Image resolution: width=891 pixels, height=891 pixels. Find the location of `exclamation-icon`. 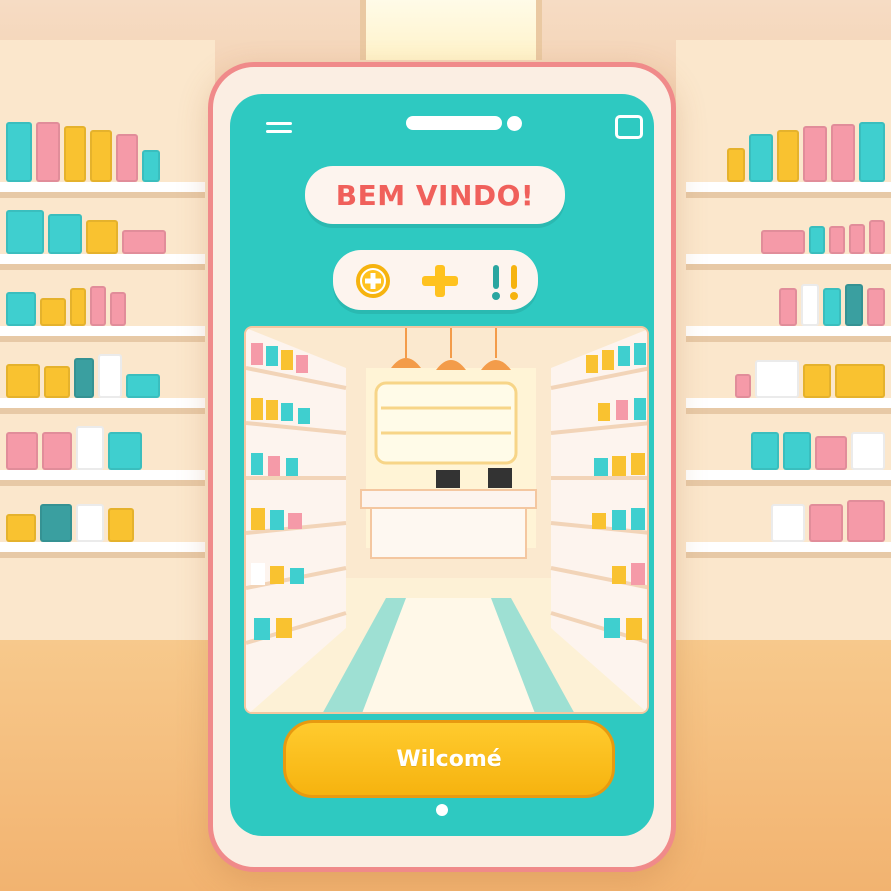

exclamation-icon is located at coordinates (505, 282).